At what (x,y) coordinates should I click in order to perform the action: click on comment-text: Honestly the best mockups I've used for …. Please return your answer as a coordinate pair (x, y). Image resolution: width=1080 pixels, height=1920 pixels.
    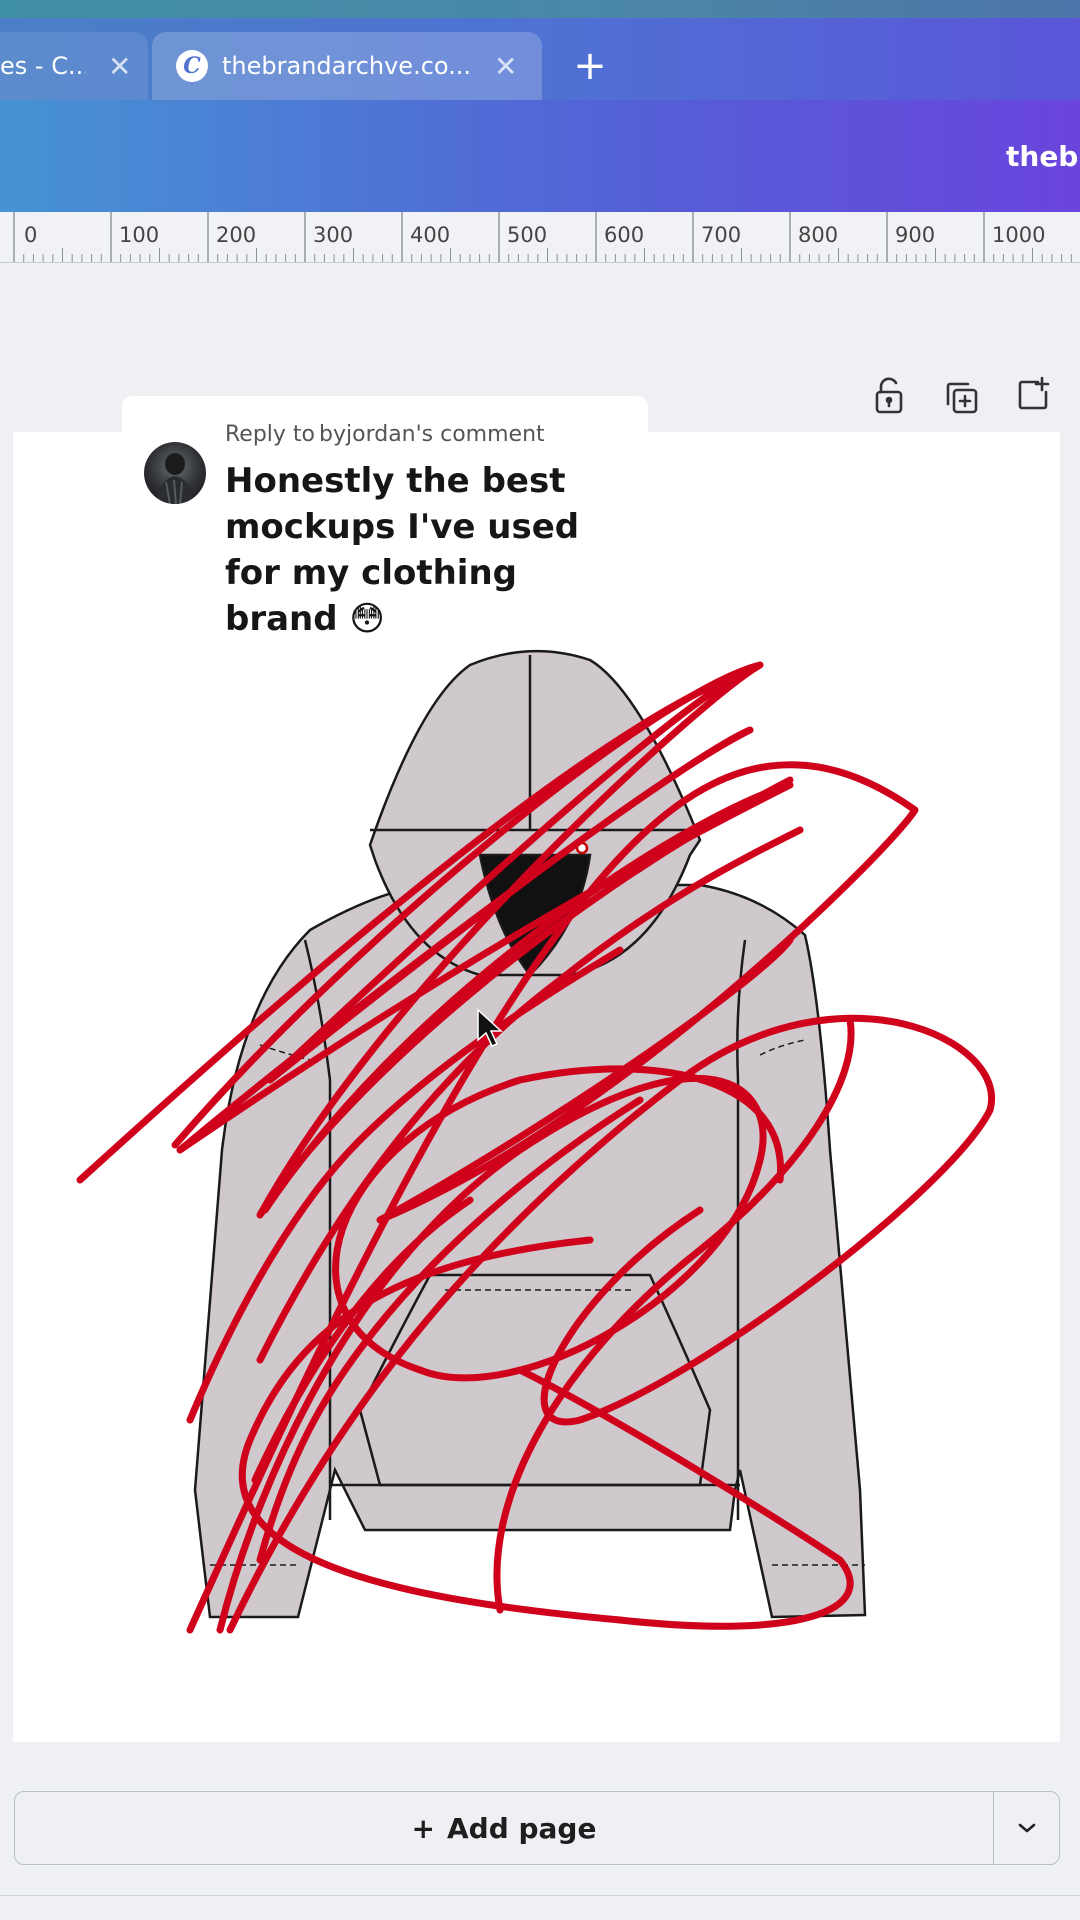
    Looking at the image, I should click on (402, 550).